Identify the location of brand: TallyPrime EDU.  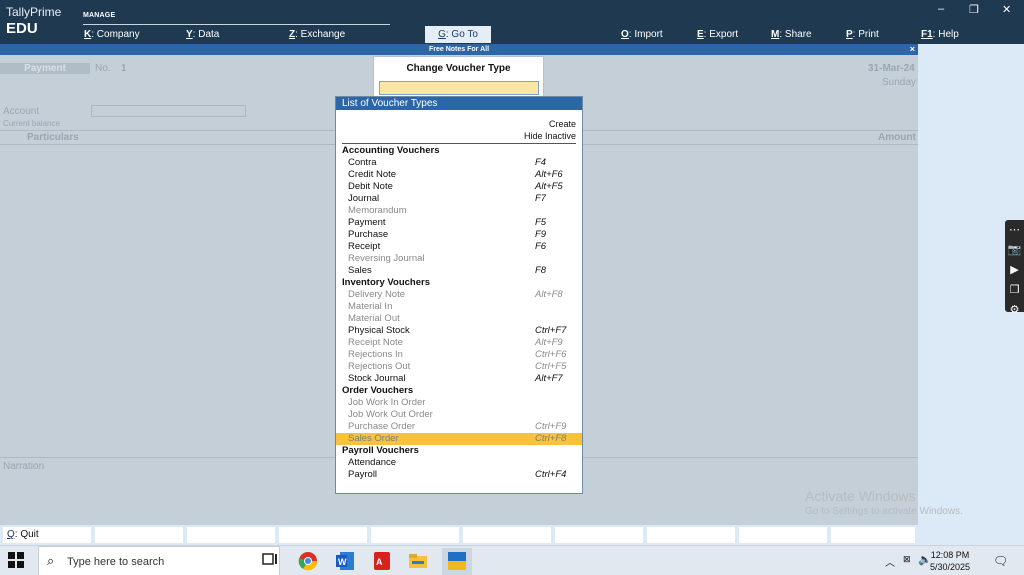
(33, 21).